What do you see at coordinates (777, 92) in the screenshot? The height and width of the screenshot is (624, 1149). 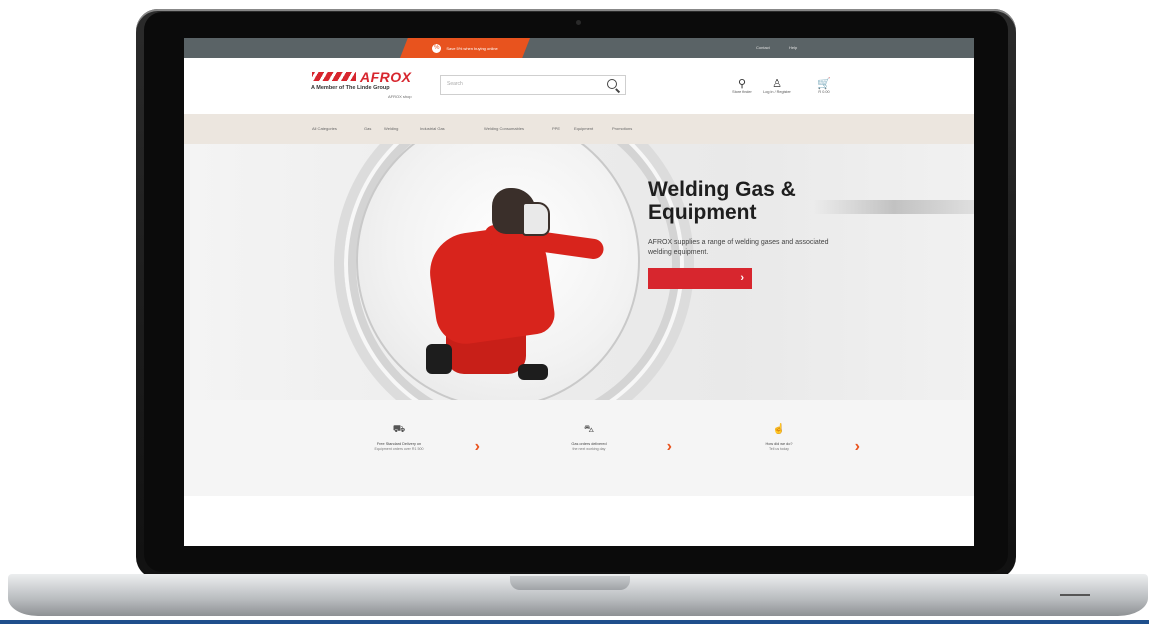 I see `login-label: Log in / Register` at bounding box center [777, 92].